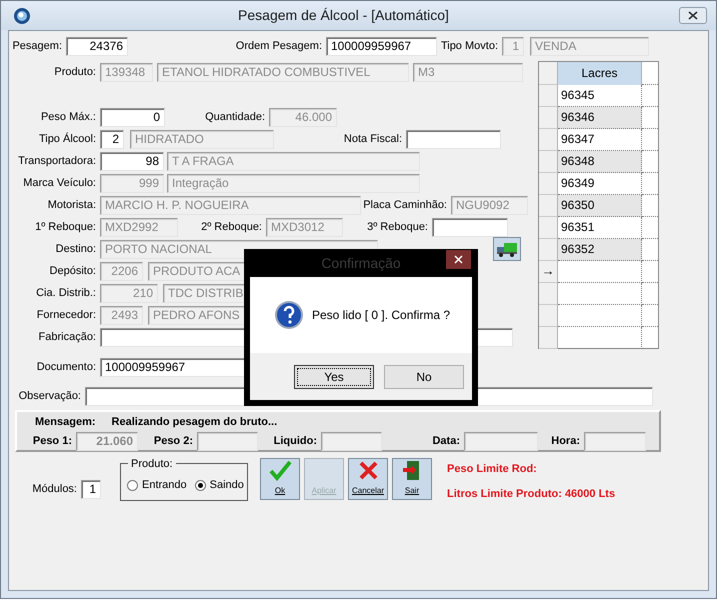 The image size is (717, 601). Describe the element at coordinates (52, 441) in the screenshot. I see `field-label: Peso 1:` at that location.